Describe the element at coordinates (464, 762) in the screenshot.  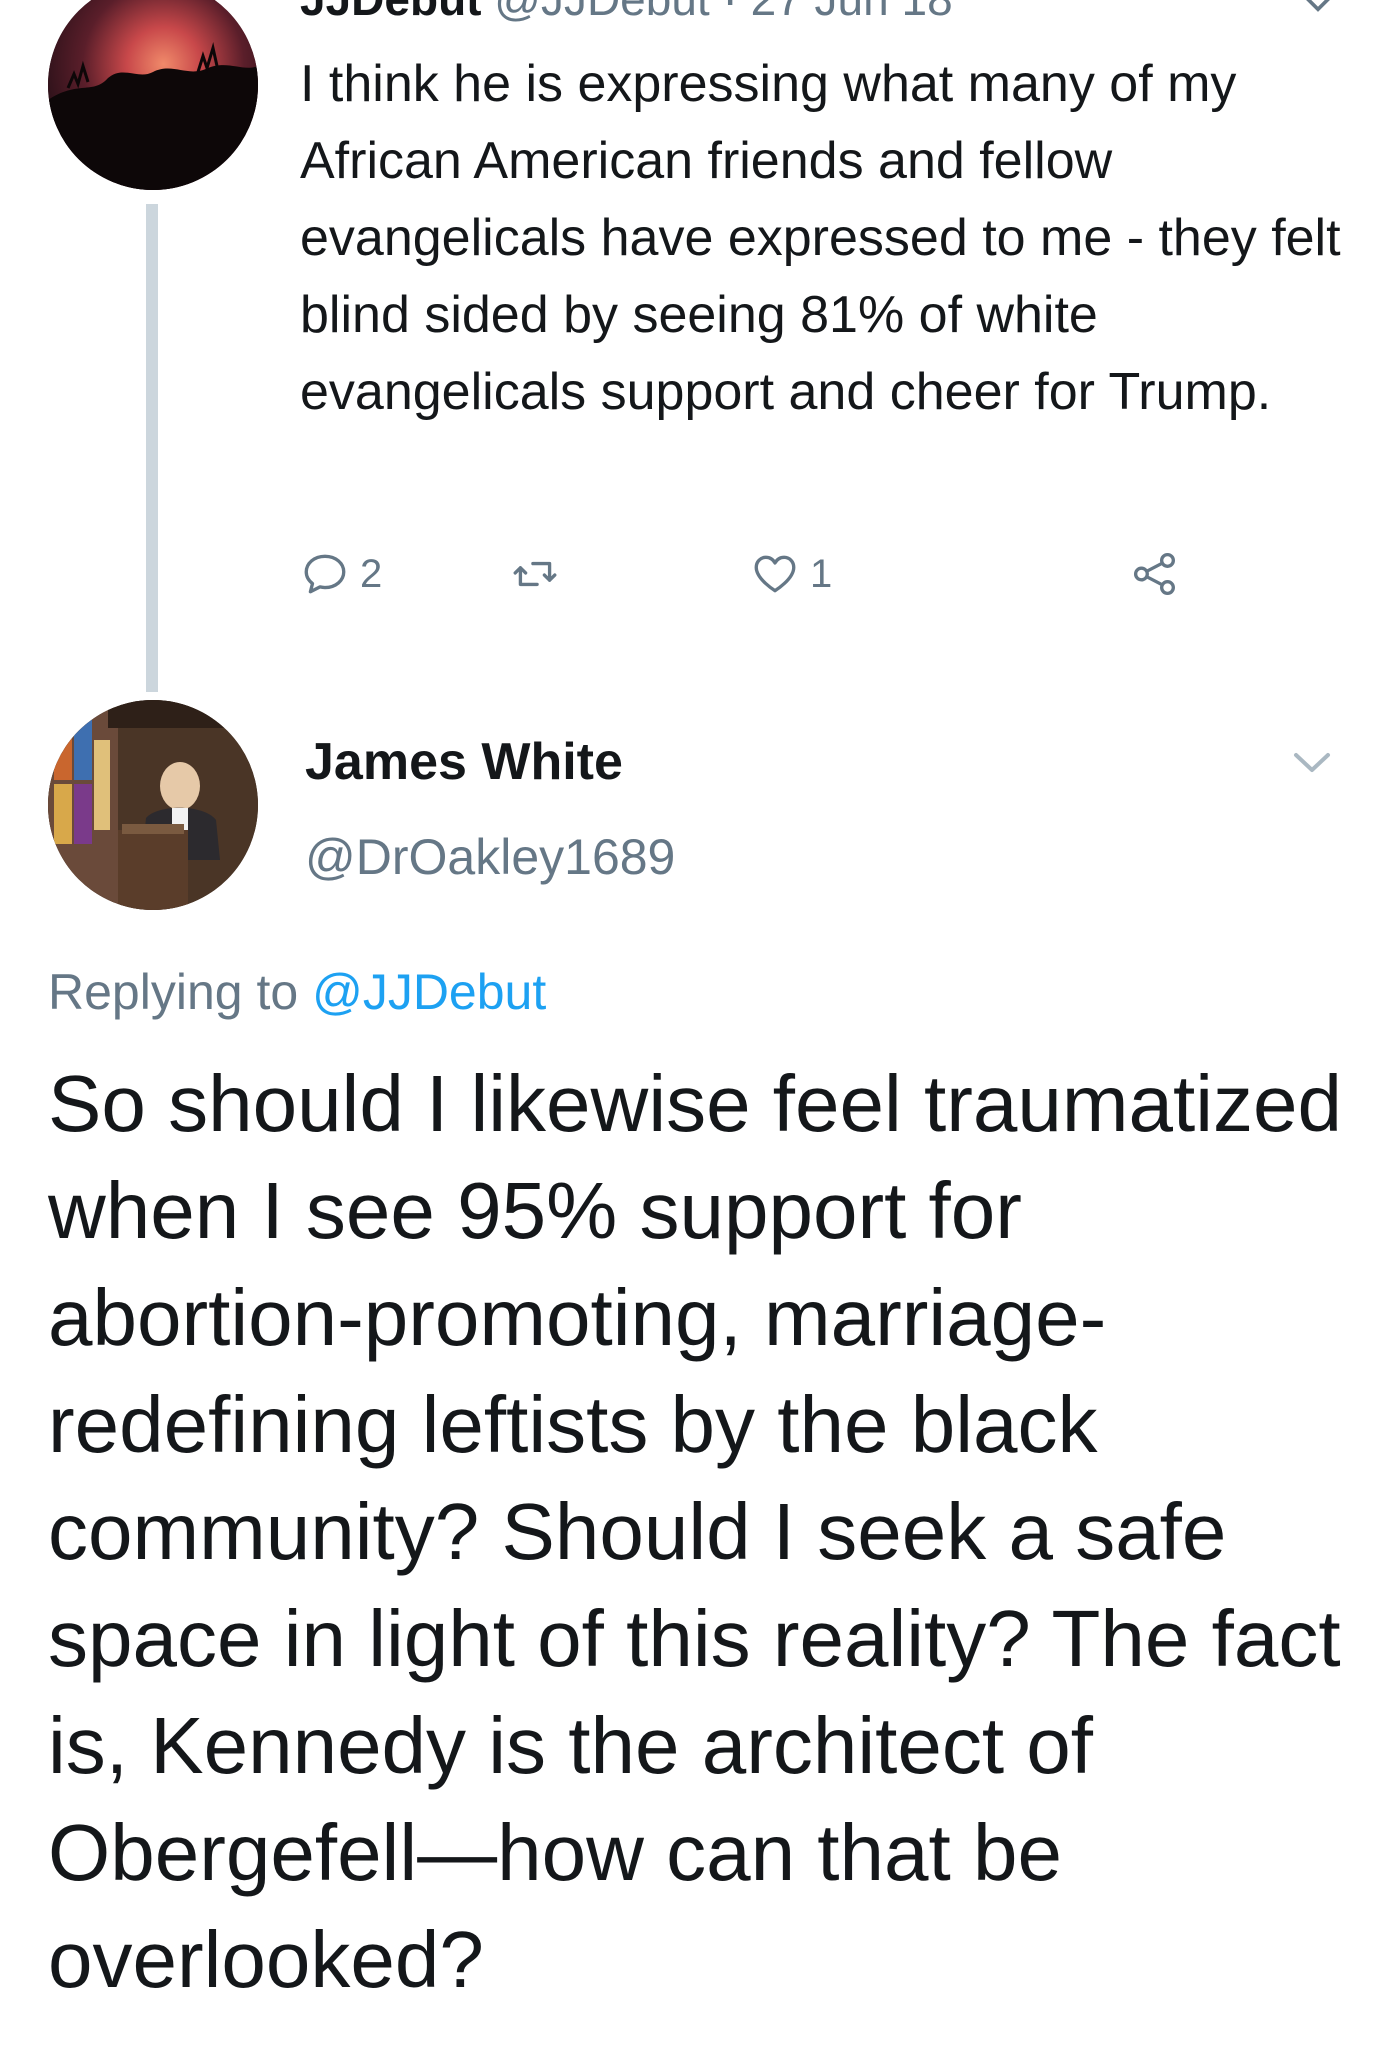
I see `author-display-name: James White` at that location.